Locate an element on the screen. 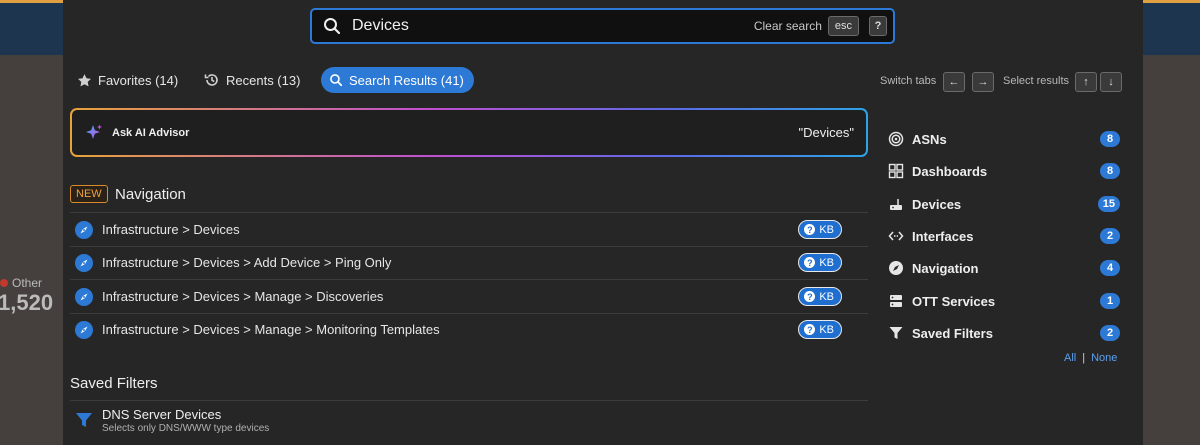 The height and width of the screenshot is (445, 1200). grid-icon is located at coordinates (896, 171).